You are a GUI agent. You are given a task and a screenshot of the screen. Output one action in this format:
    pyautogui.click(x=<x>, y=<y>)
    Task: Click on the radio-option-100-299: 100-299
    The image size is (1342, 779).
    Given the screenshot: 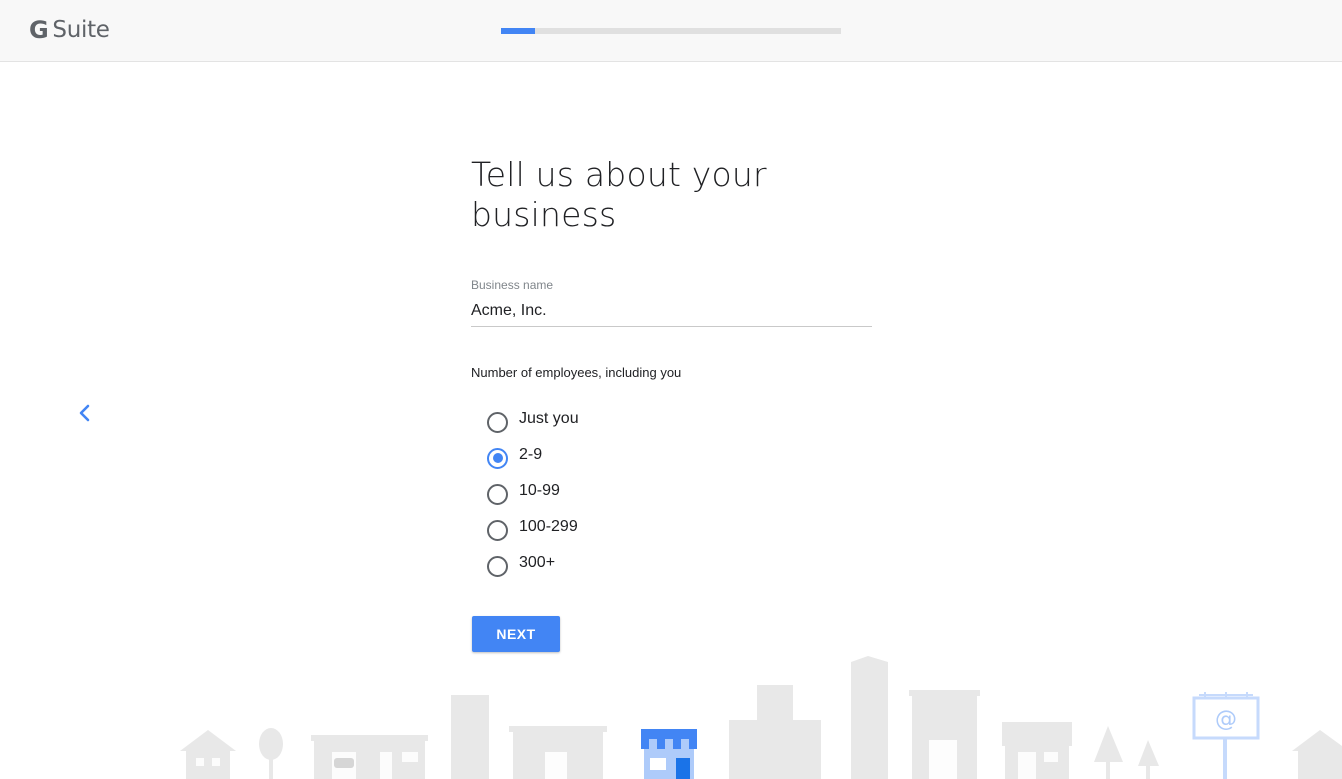 What is the action you would take?
    pyautogui.click(x=533, y=530)
    